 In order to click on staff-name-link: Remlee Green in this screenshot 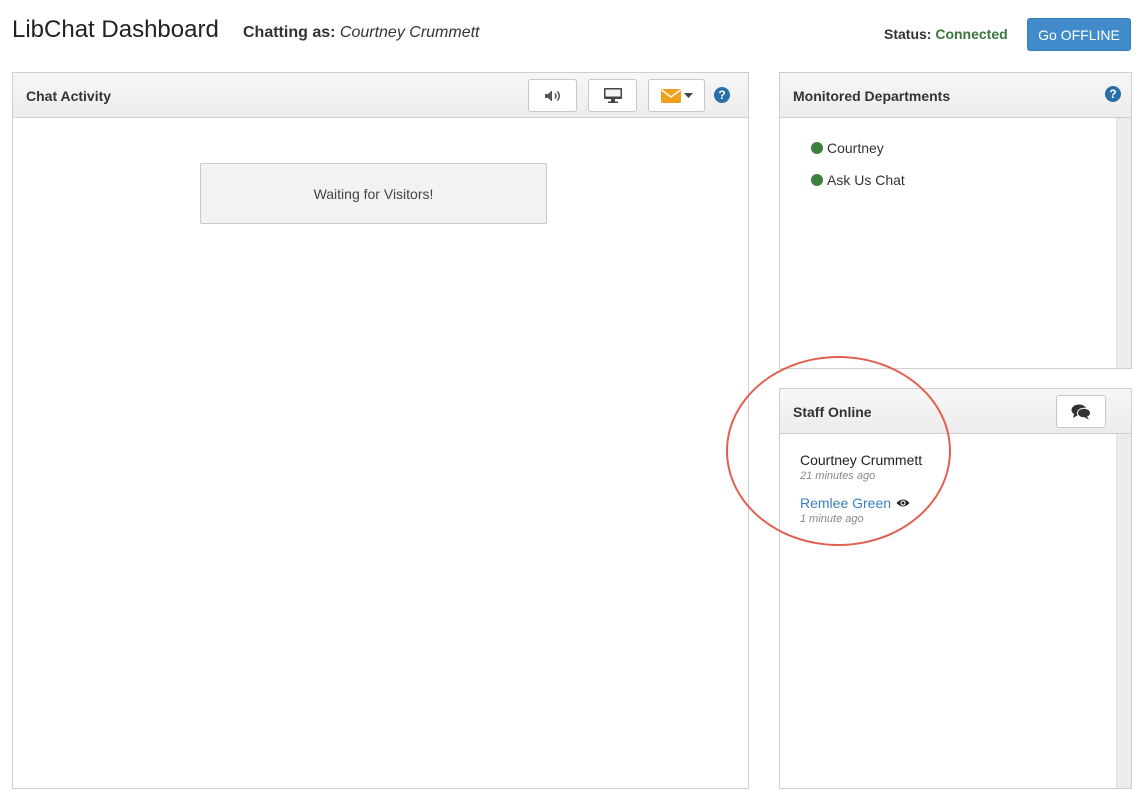, I will do `click(855, 503)`.